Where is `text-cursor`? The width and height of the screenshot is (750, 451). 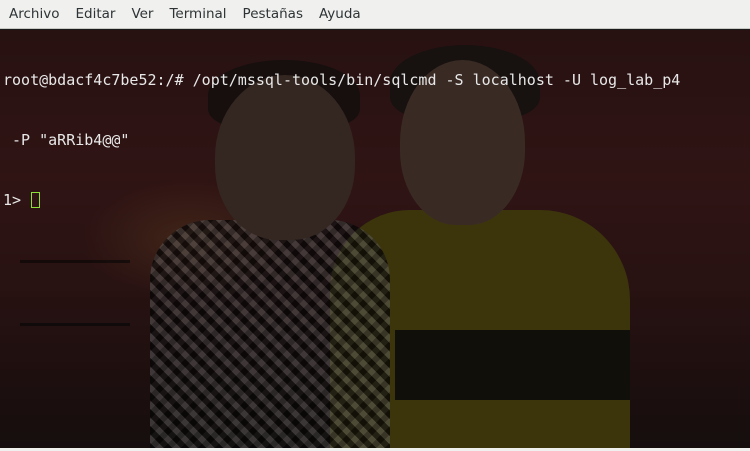
text-cursor is located at coordinates (36, 200).